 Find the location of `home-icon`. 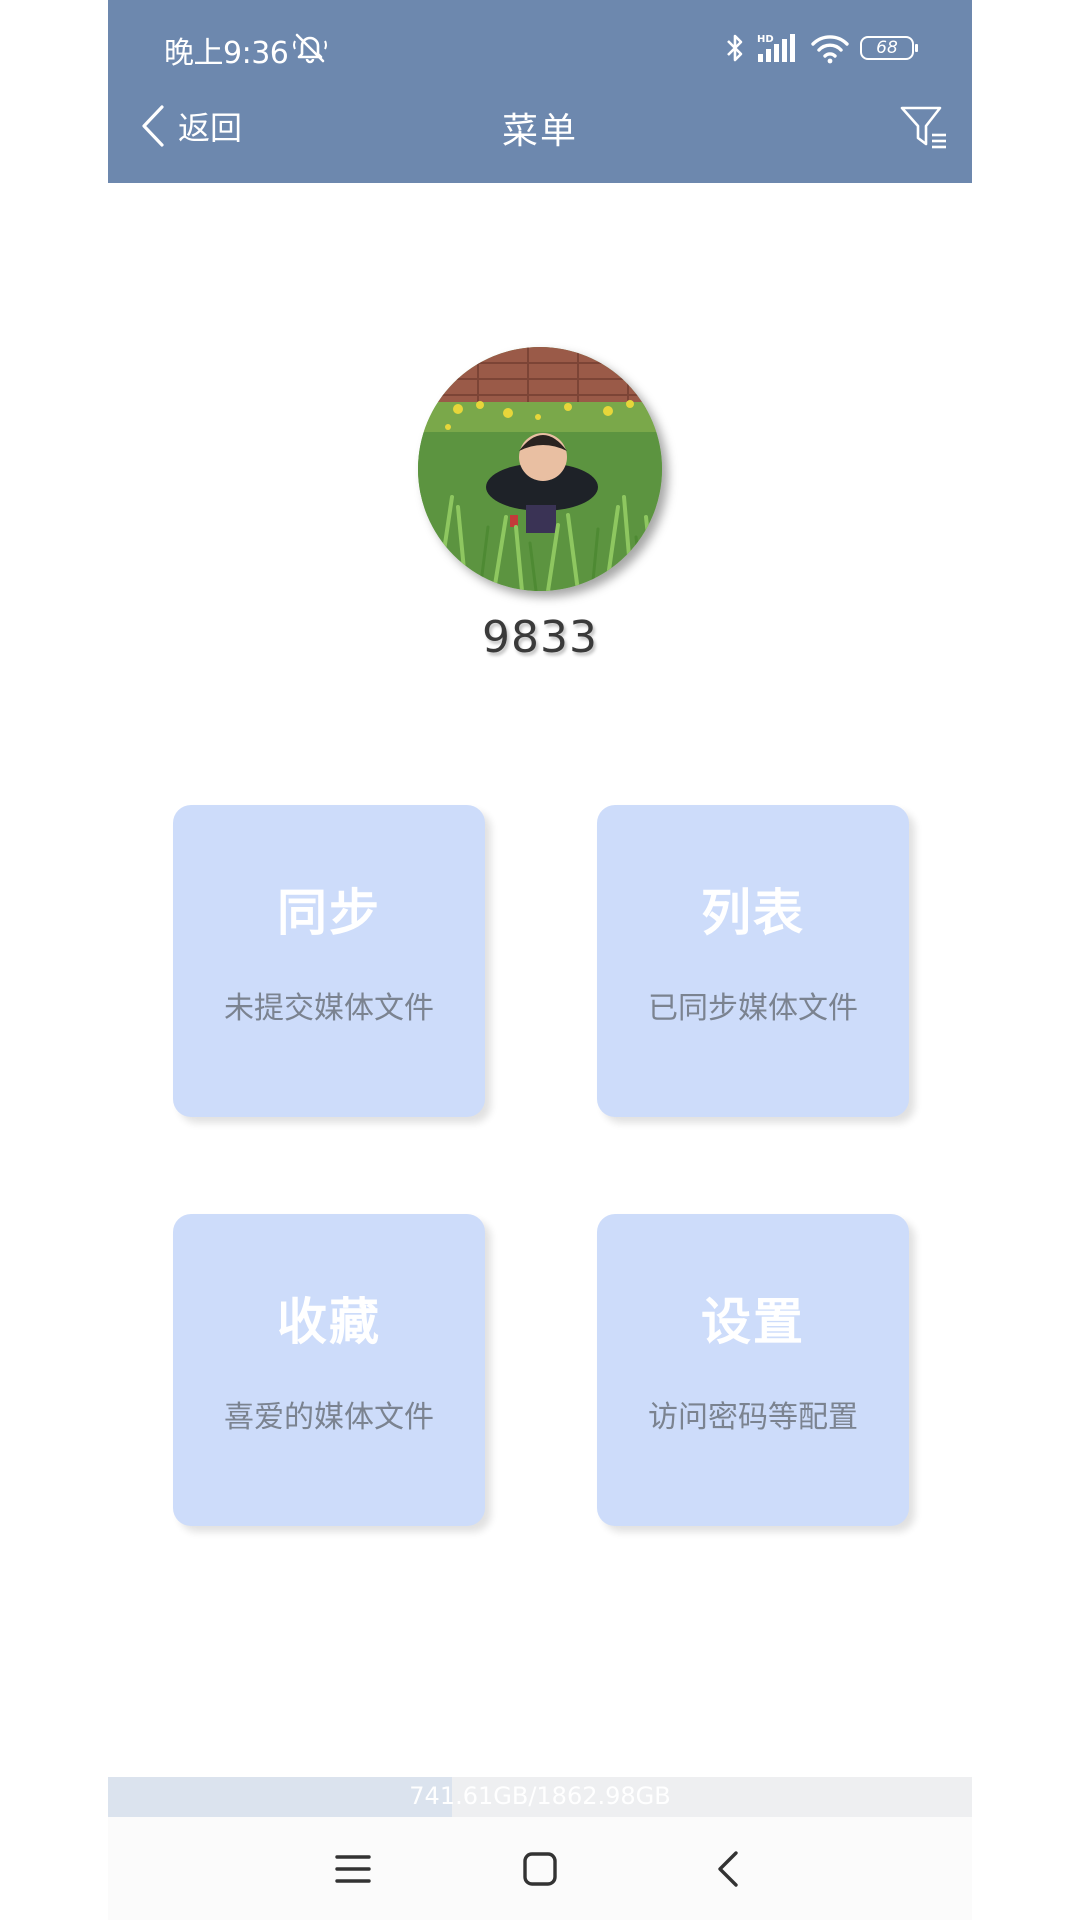

home-icon is located at coordinates (540, 1869).